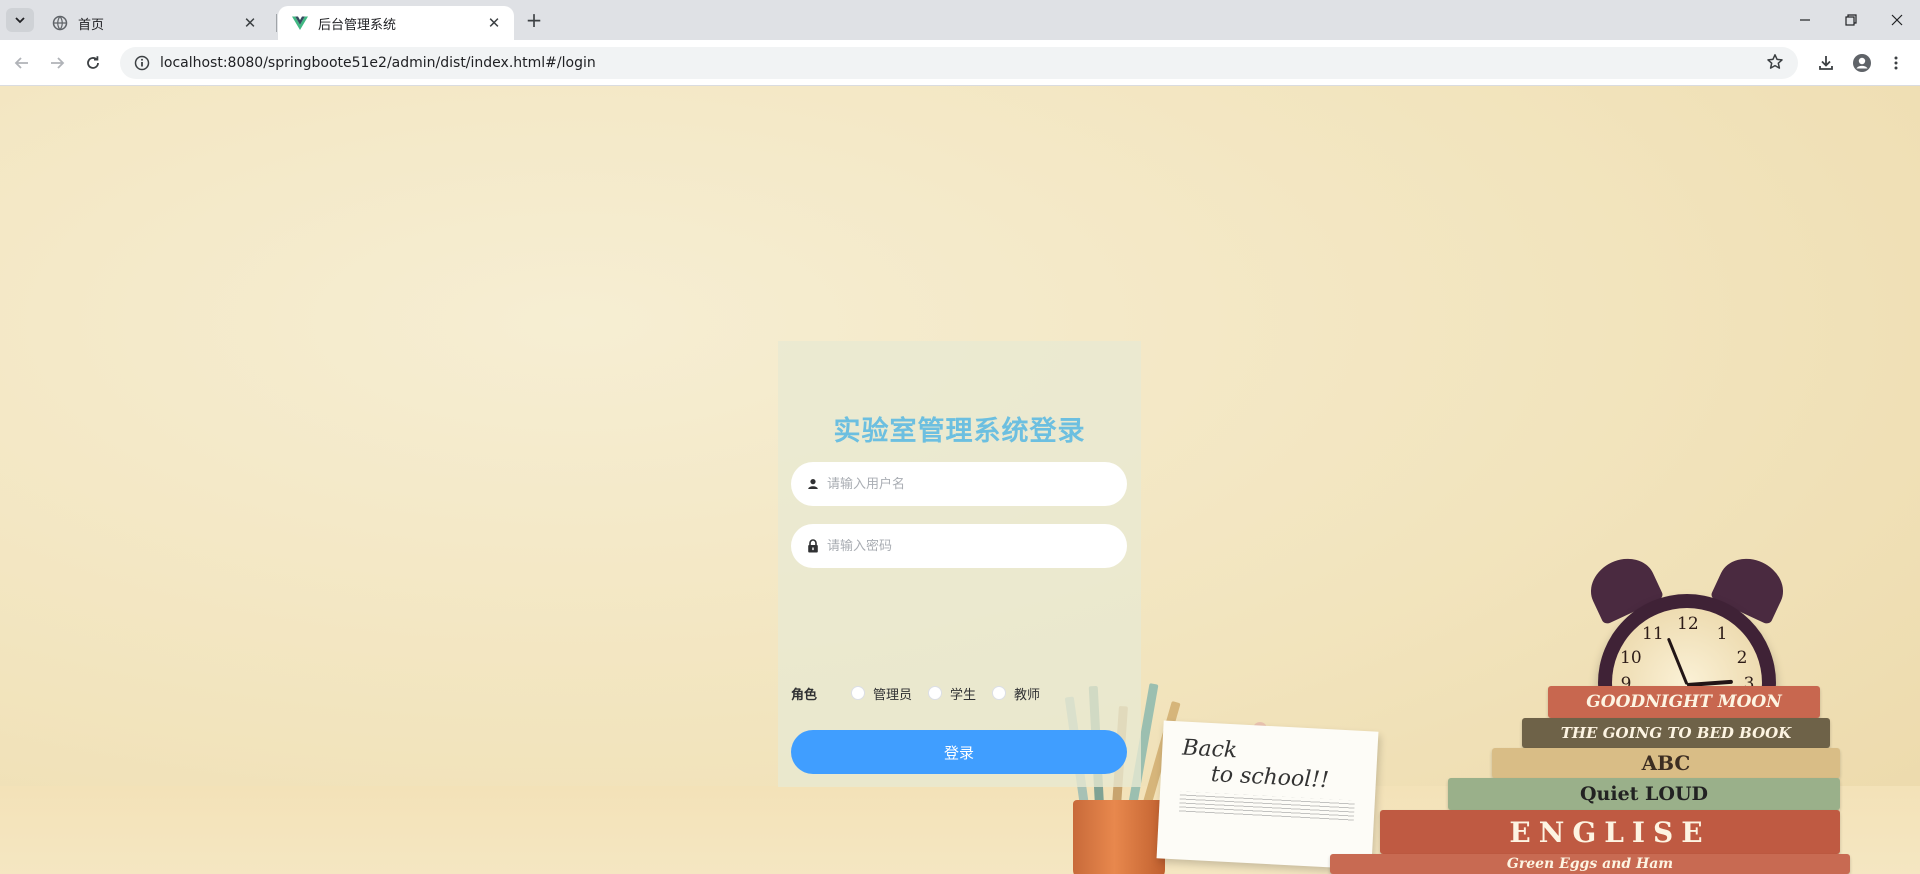  I want to click on close-window-button, so click(1897, 20).